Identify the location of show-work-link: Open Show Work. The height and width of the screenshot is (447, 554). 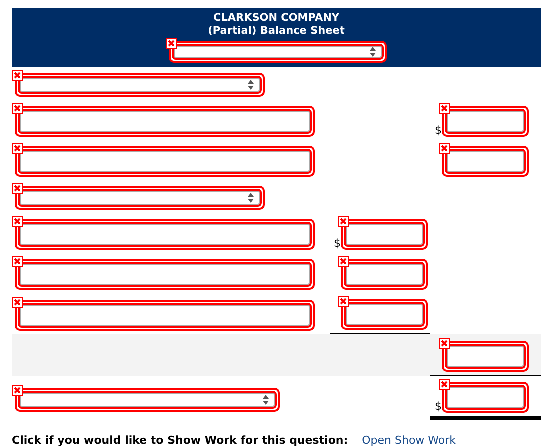
(409, 440).